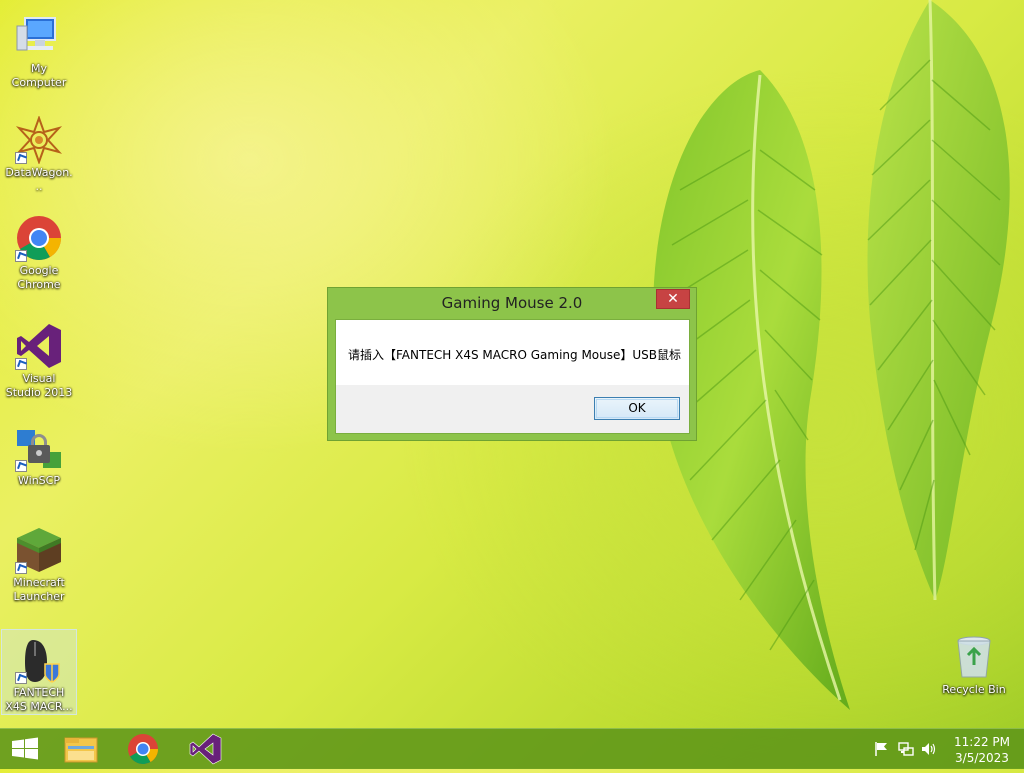 The width and height of the screenshot is (1024, 773). I want to click on system-clock: 11:22 PM 3/5/2023, so click(982, 750).